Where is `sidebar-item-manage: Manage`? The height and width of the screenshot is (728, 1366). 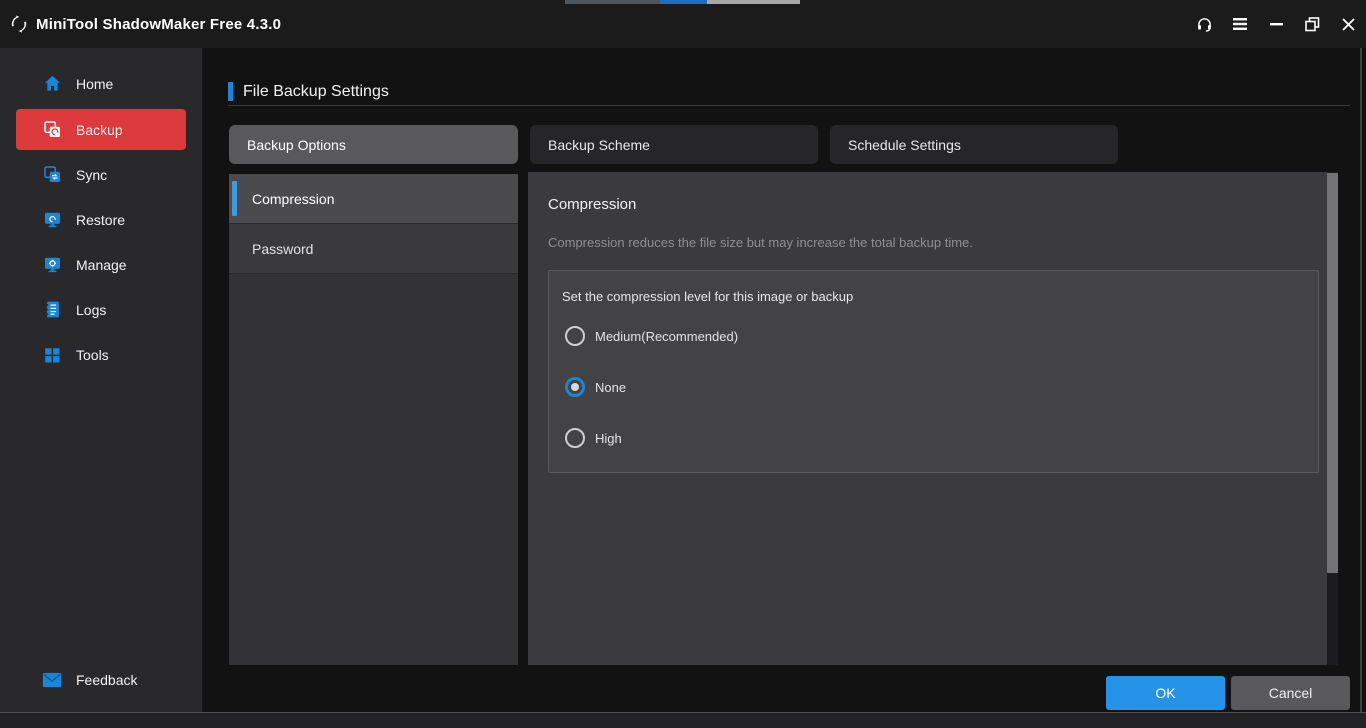 sidebar-item-manage: Manage is located at coordinates (101, 264).